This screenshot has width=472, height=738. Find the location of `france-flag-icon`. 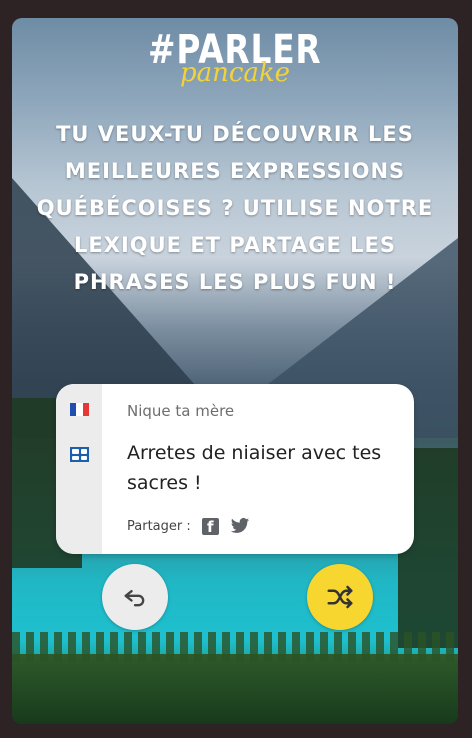

france-flag-icon is located at coordinates (79, 409).